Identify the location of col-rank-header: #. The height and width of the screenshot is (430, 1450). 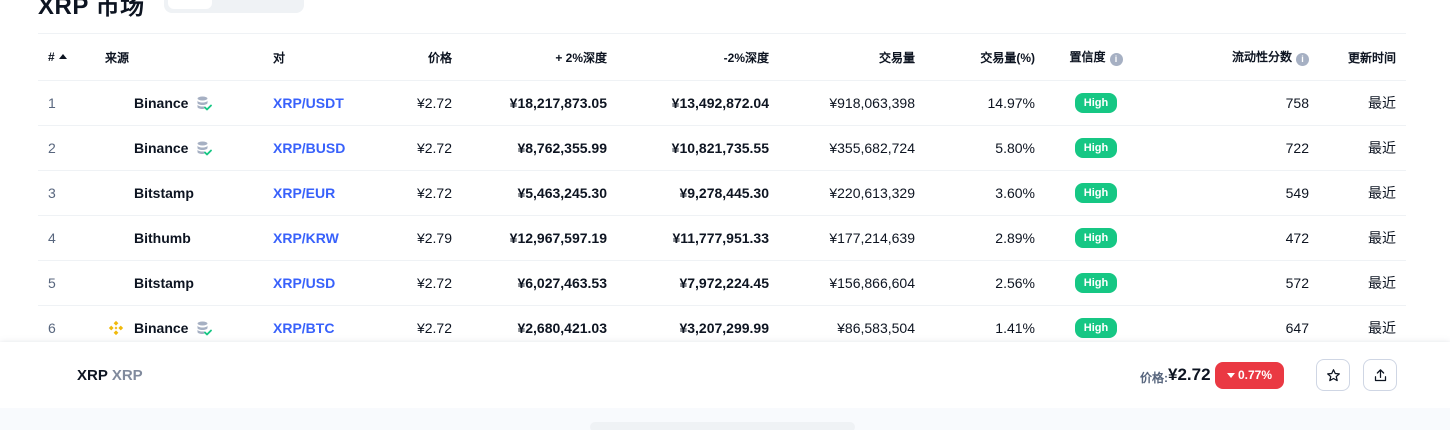
(71, 57).